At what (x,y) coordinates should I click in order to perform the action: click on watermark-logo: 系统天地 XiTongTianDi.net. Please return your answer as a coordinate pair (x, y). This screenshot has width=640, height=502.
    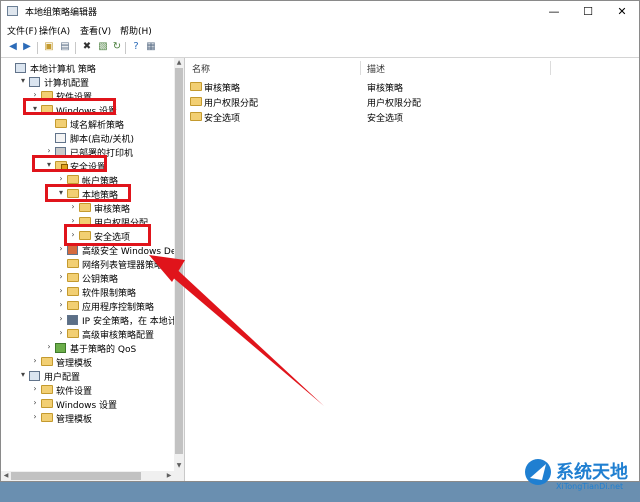
    Looking at the image, I should click on (580, 475).